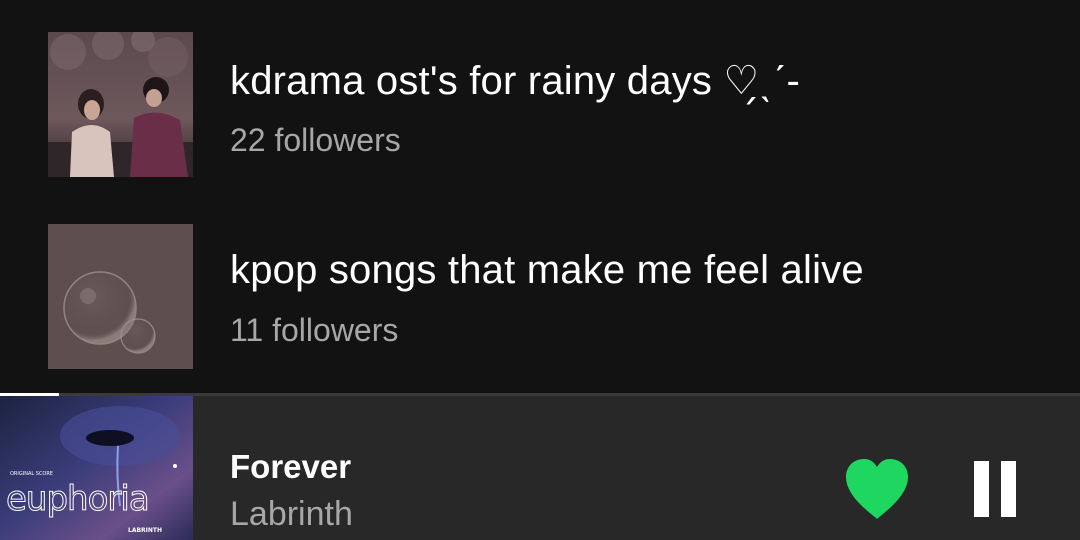  I want to click on album-art: ORIGINAL SCORE euphoria LABRINTH, so click(96, 468).